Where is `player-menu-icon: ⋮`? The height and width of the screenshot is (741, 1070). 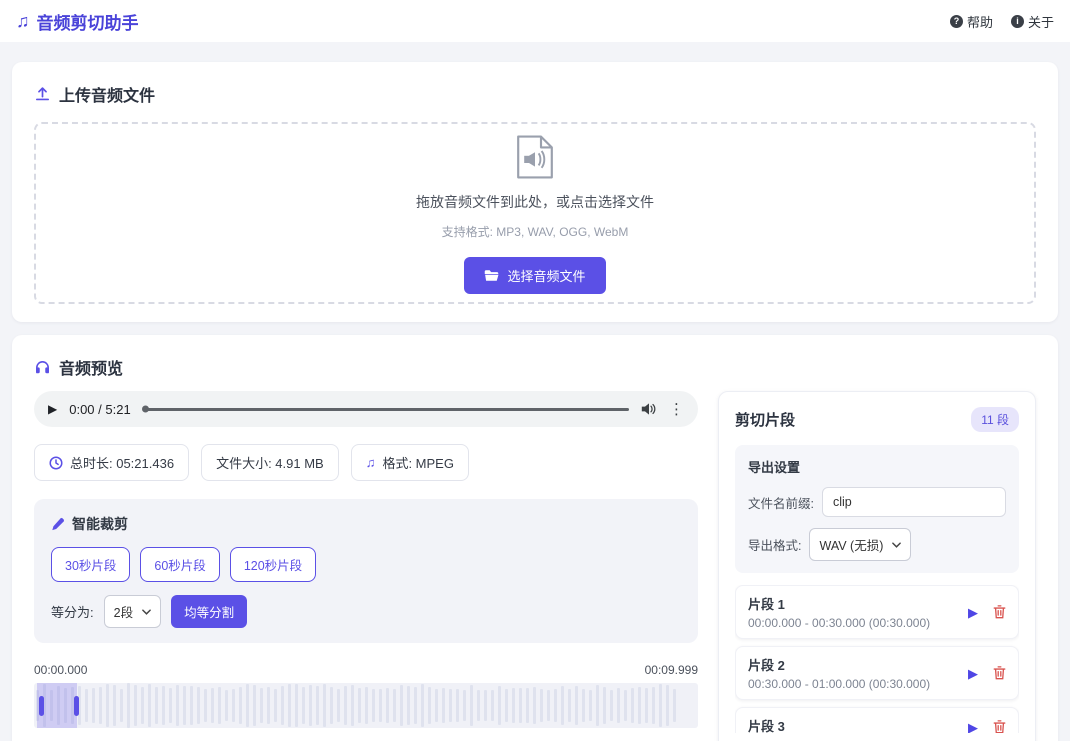 player-menu-icon: ⋮ is located at coordinates (676, 409).